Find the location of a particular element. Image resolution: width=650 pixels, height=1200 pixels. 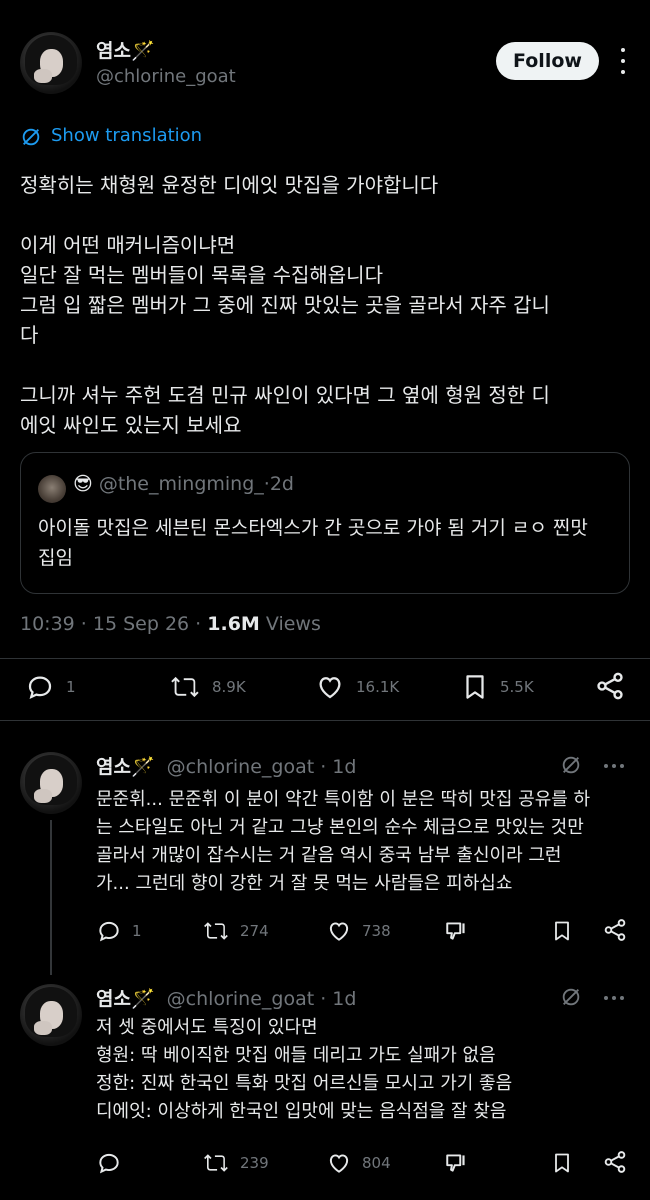

like-count: 738 is located at coordinates (376, 931).